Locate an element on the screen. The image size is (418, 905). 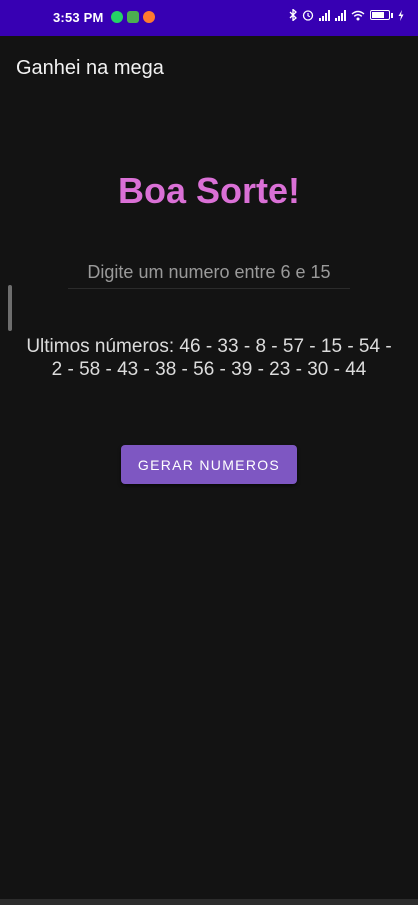
orange-app-icon is located at coordinates (149, 17).